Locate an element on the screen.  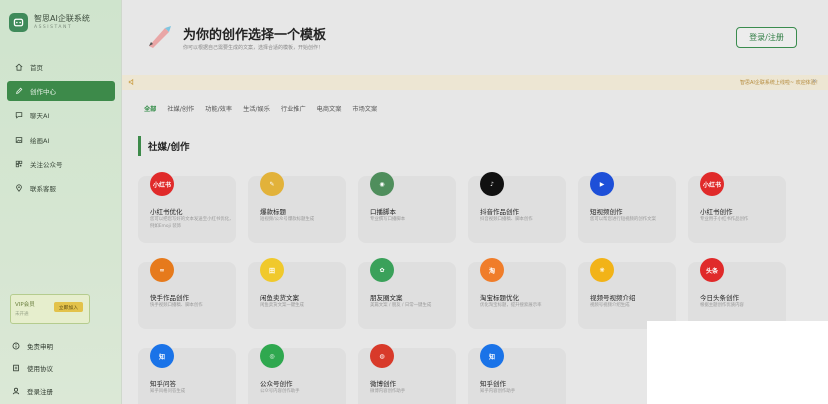
card-description: 公众号内容创作助手 is located at coordinates (280, 391).